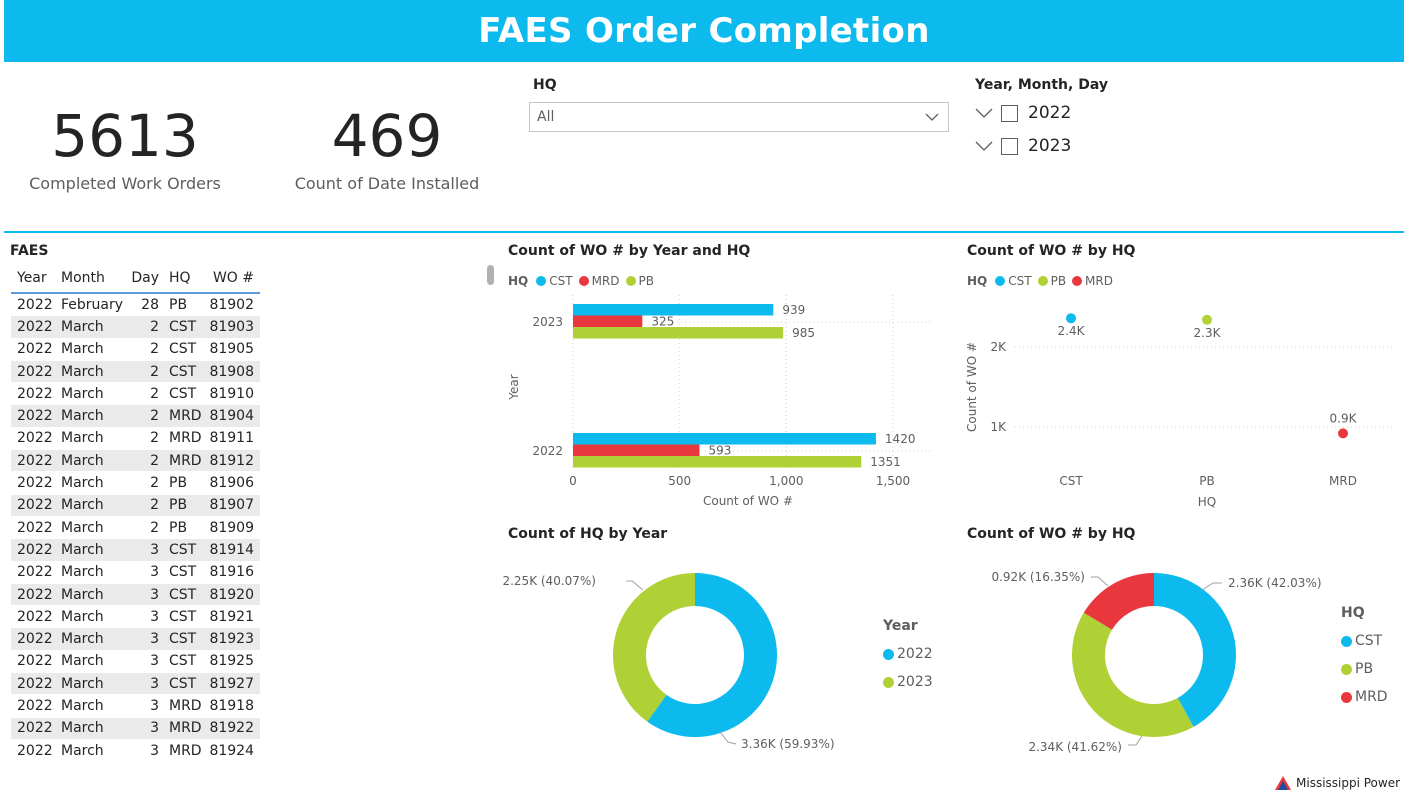  I want to click on date-slicer-item-2022: 2022, so click(1023, 113).